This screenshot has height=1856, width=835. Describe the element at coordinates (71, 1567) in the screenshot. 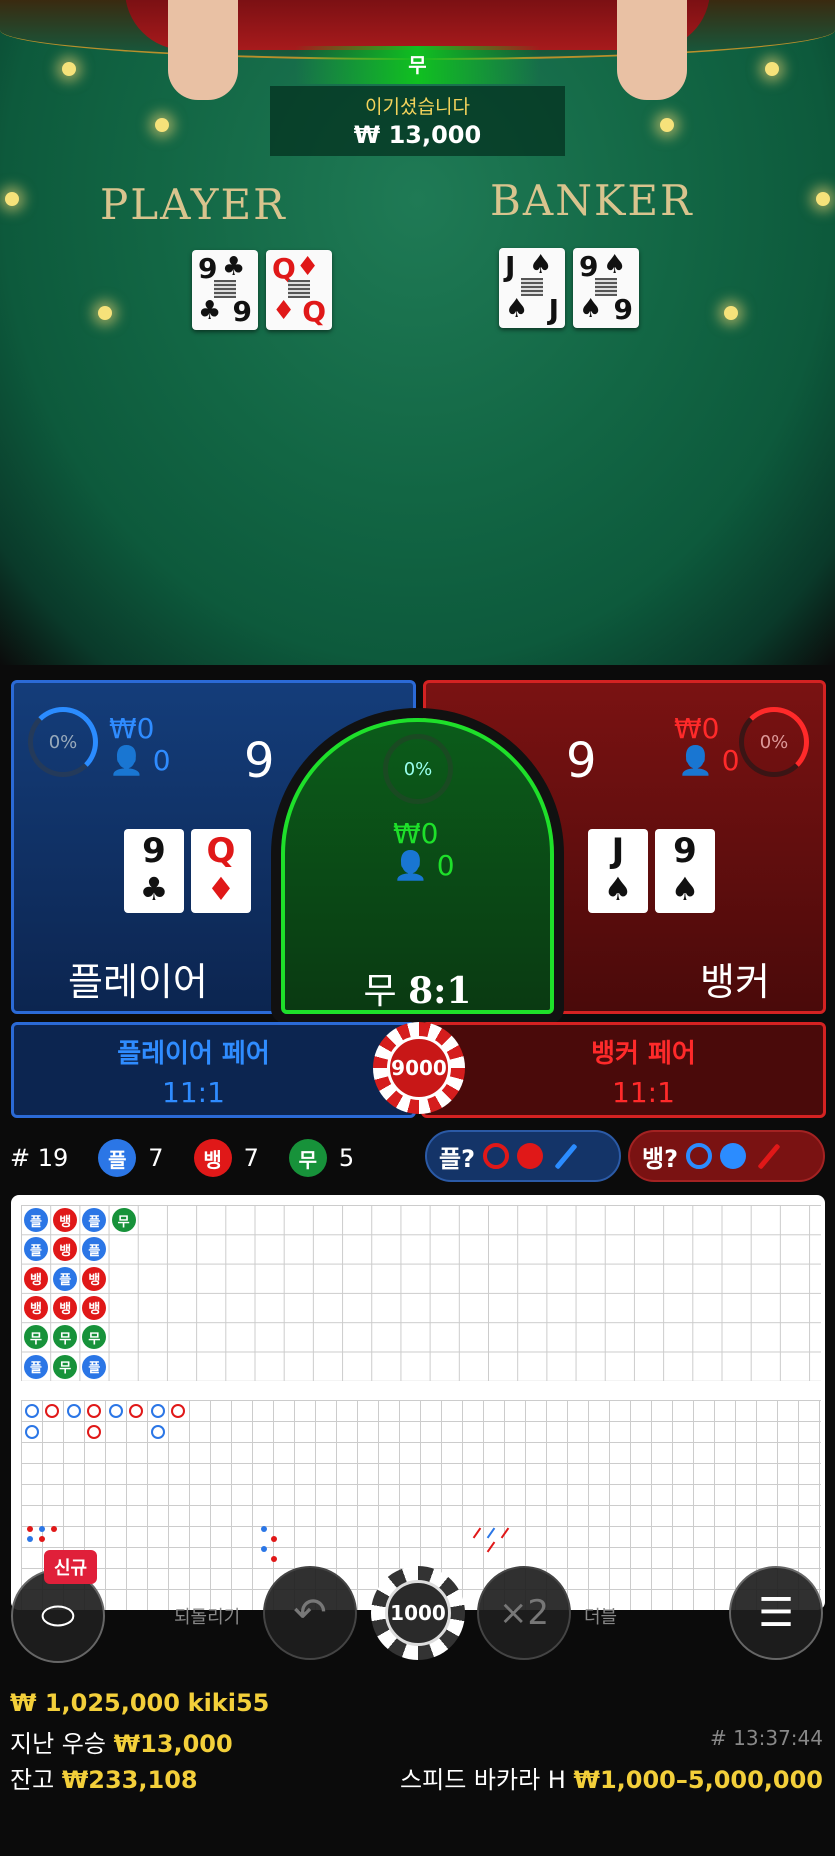

I see `new-badge: 신규` at that location.